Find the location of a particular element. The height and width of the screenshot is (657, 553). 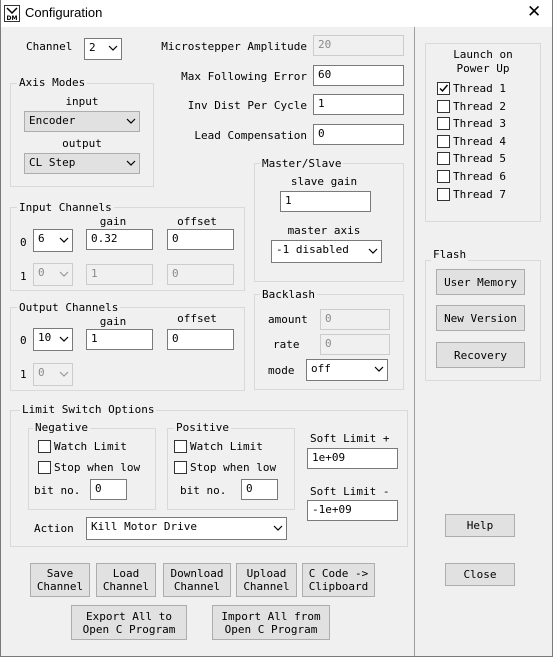

thread-6-checkbox is located at coordinates (443, 176).